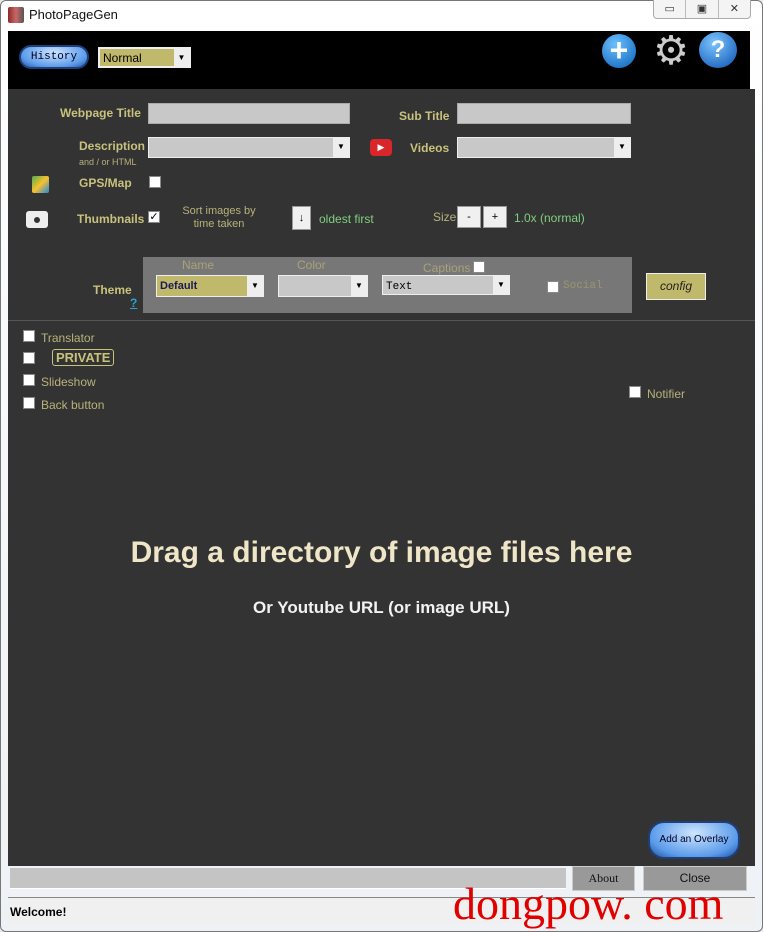  I want to click on private-label: PRIVATE, so click(83, 357).